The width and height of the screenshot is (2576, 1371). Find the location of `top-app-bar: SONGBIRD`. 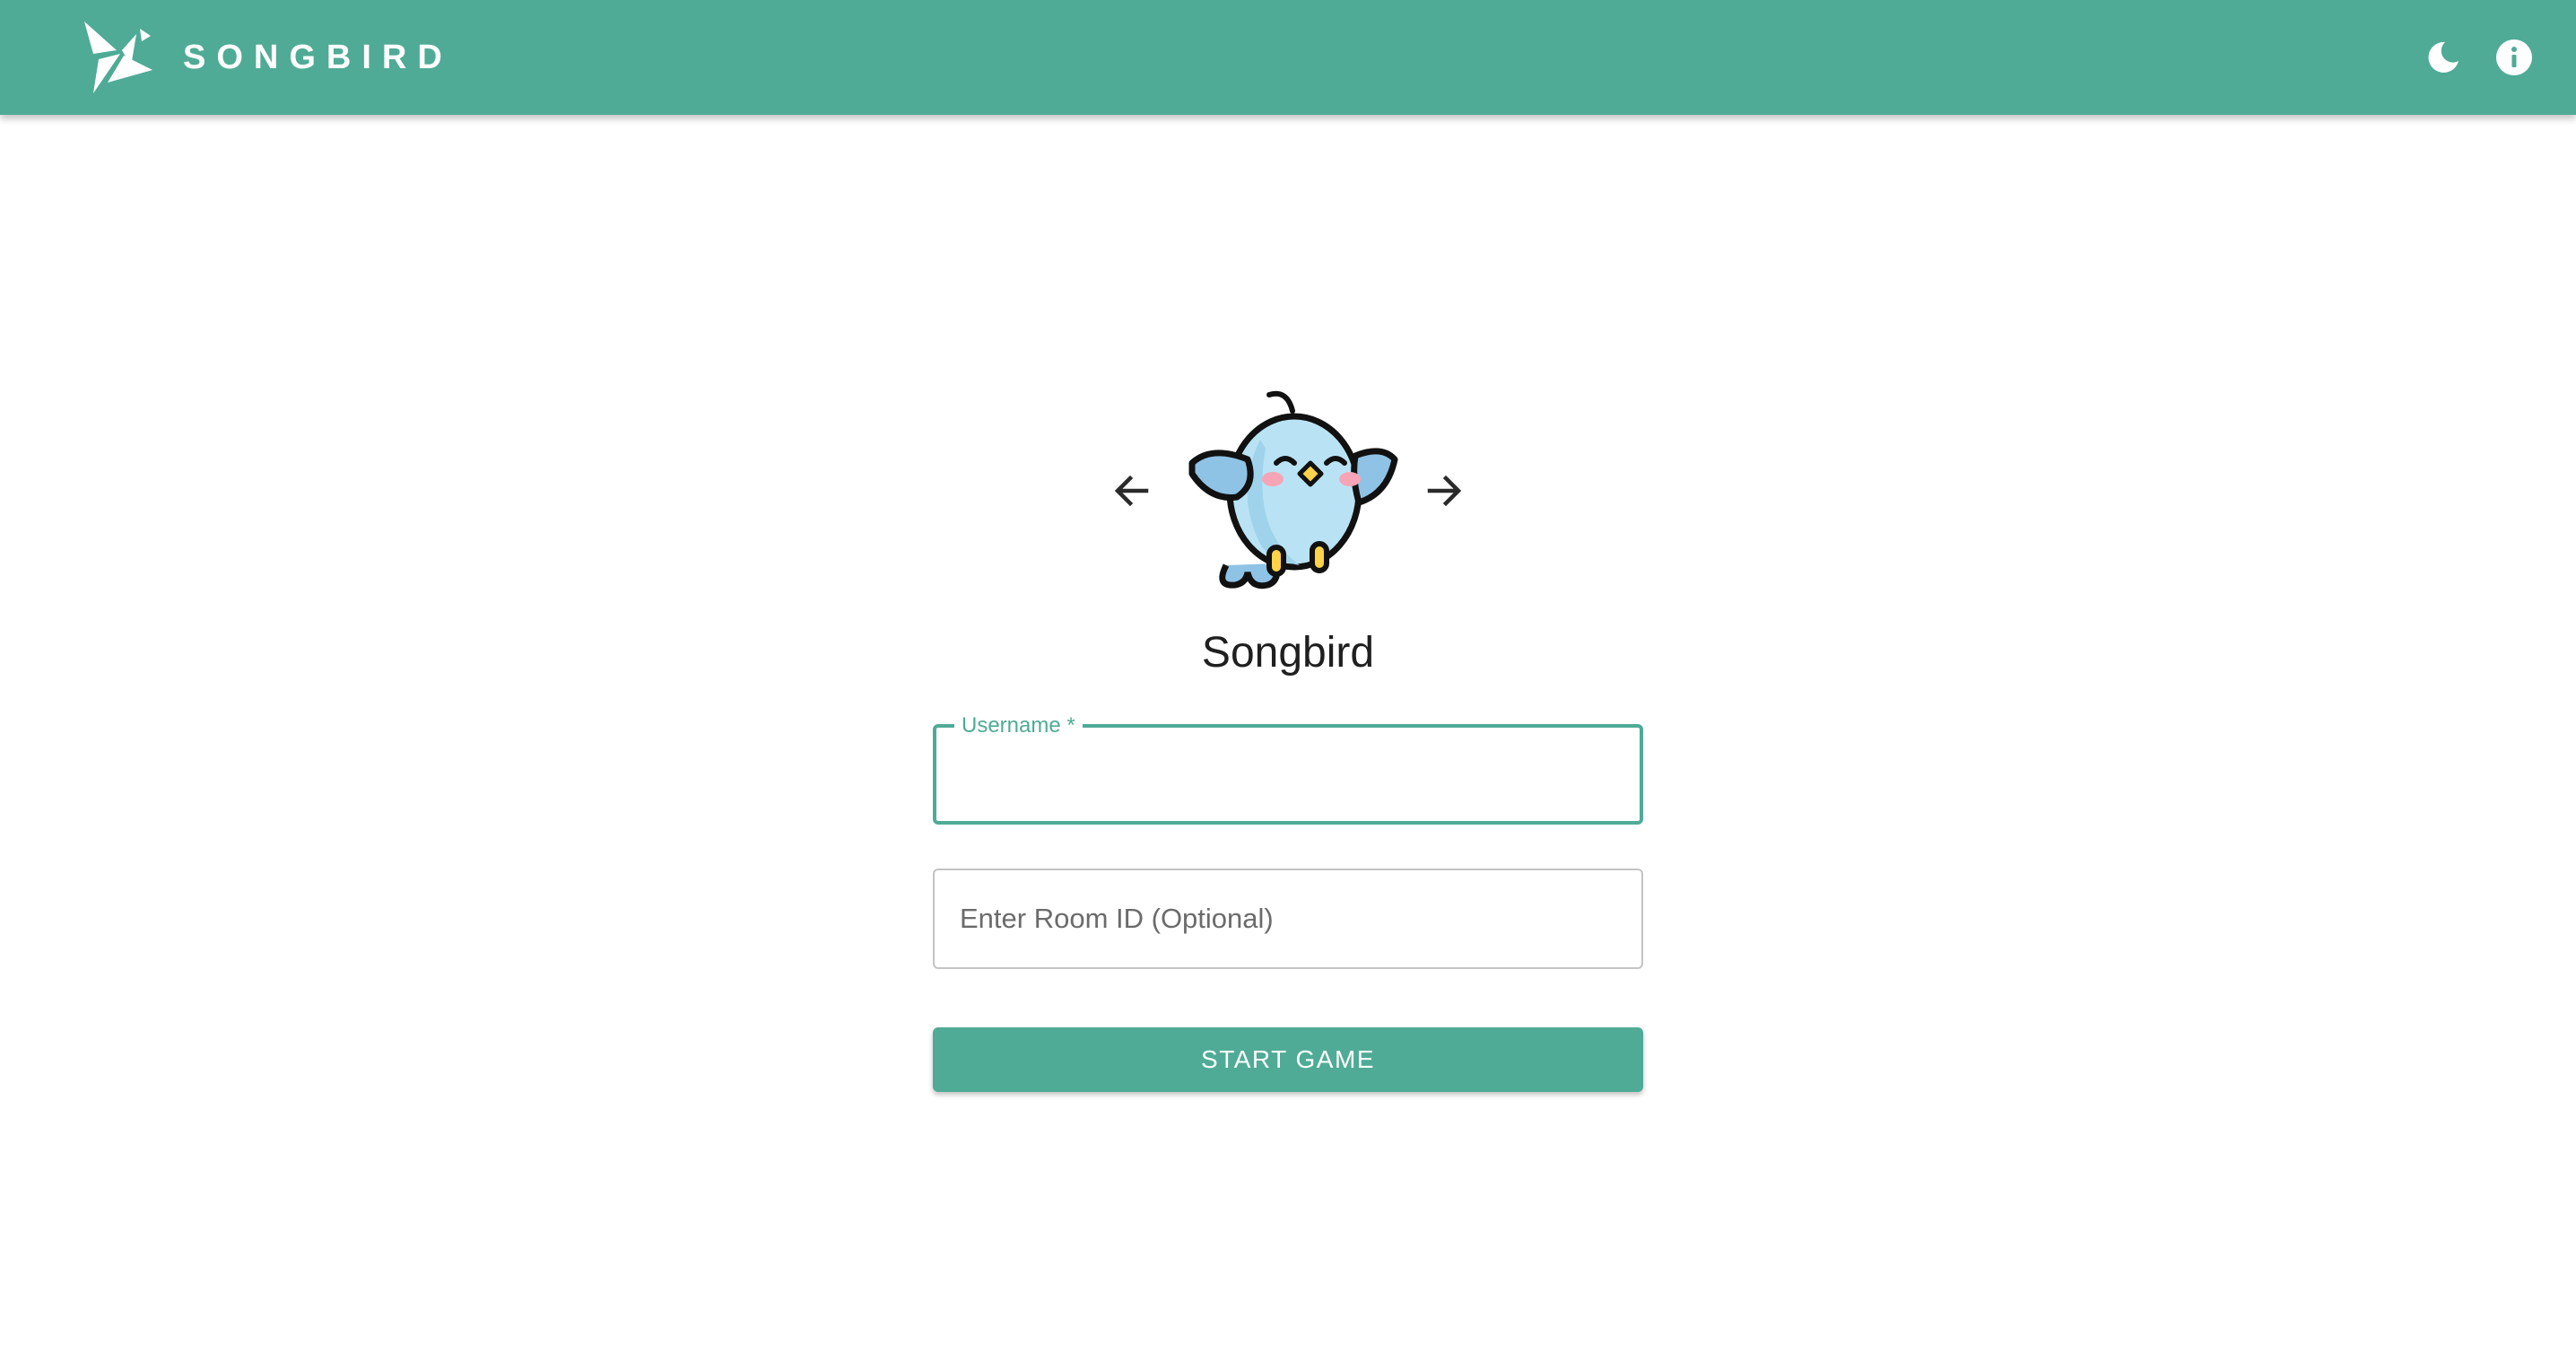

top-app-bar: SONGBIRD is located at coordinates (1288, 57).